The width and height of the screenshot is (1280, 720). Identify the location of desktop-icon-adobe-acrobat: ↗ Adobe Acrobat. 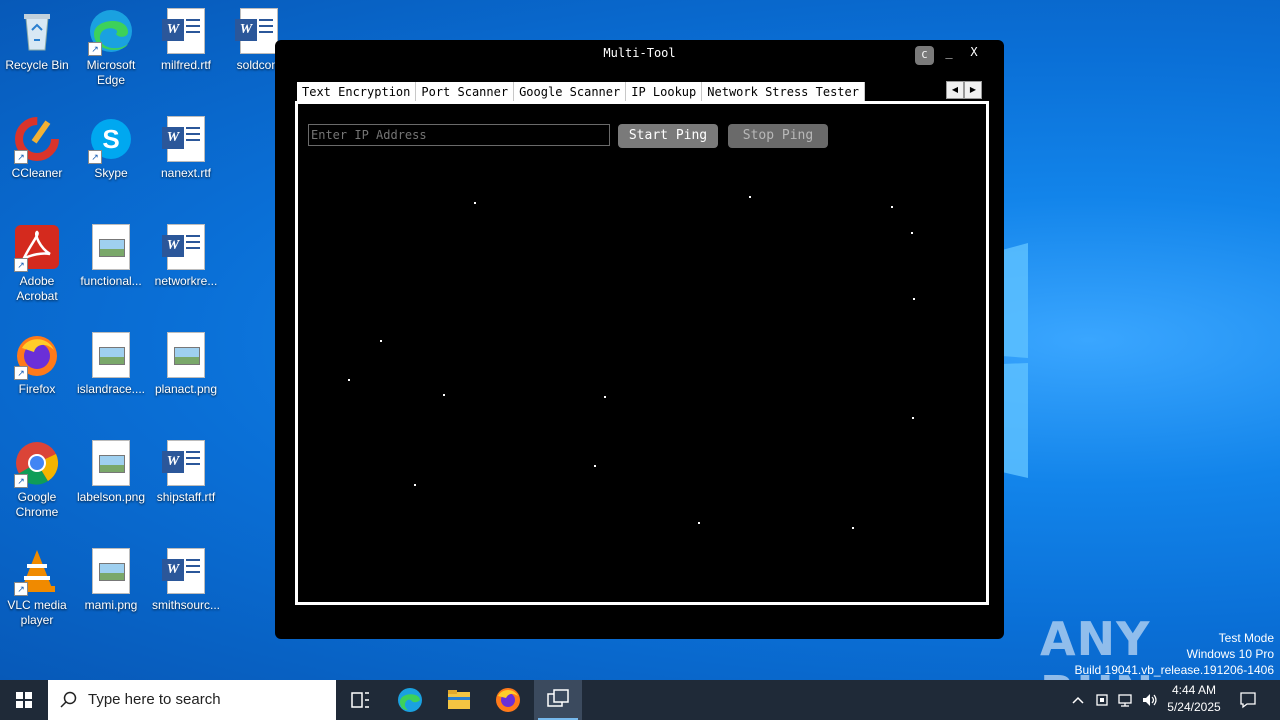
(37, 262).